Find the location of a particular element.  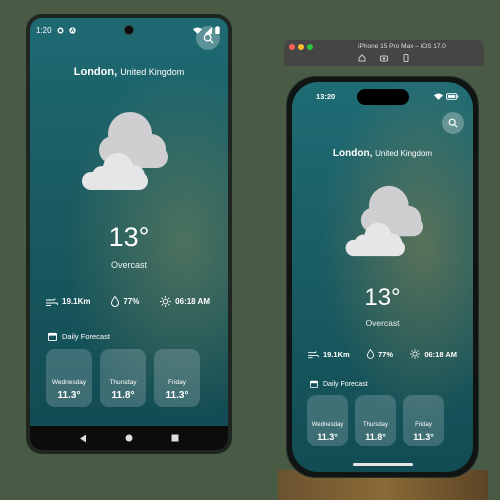

android-nav-bar is located at coordinates (129, 438).